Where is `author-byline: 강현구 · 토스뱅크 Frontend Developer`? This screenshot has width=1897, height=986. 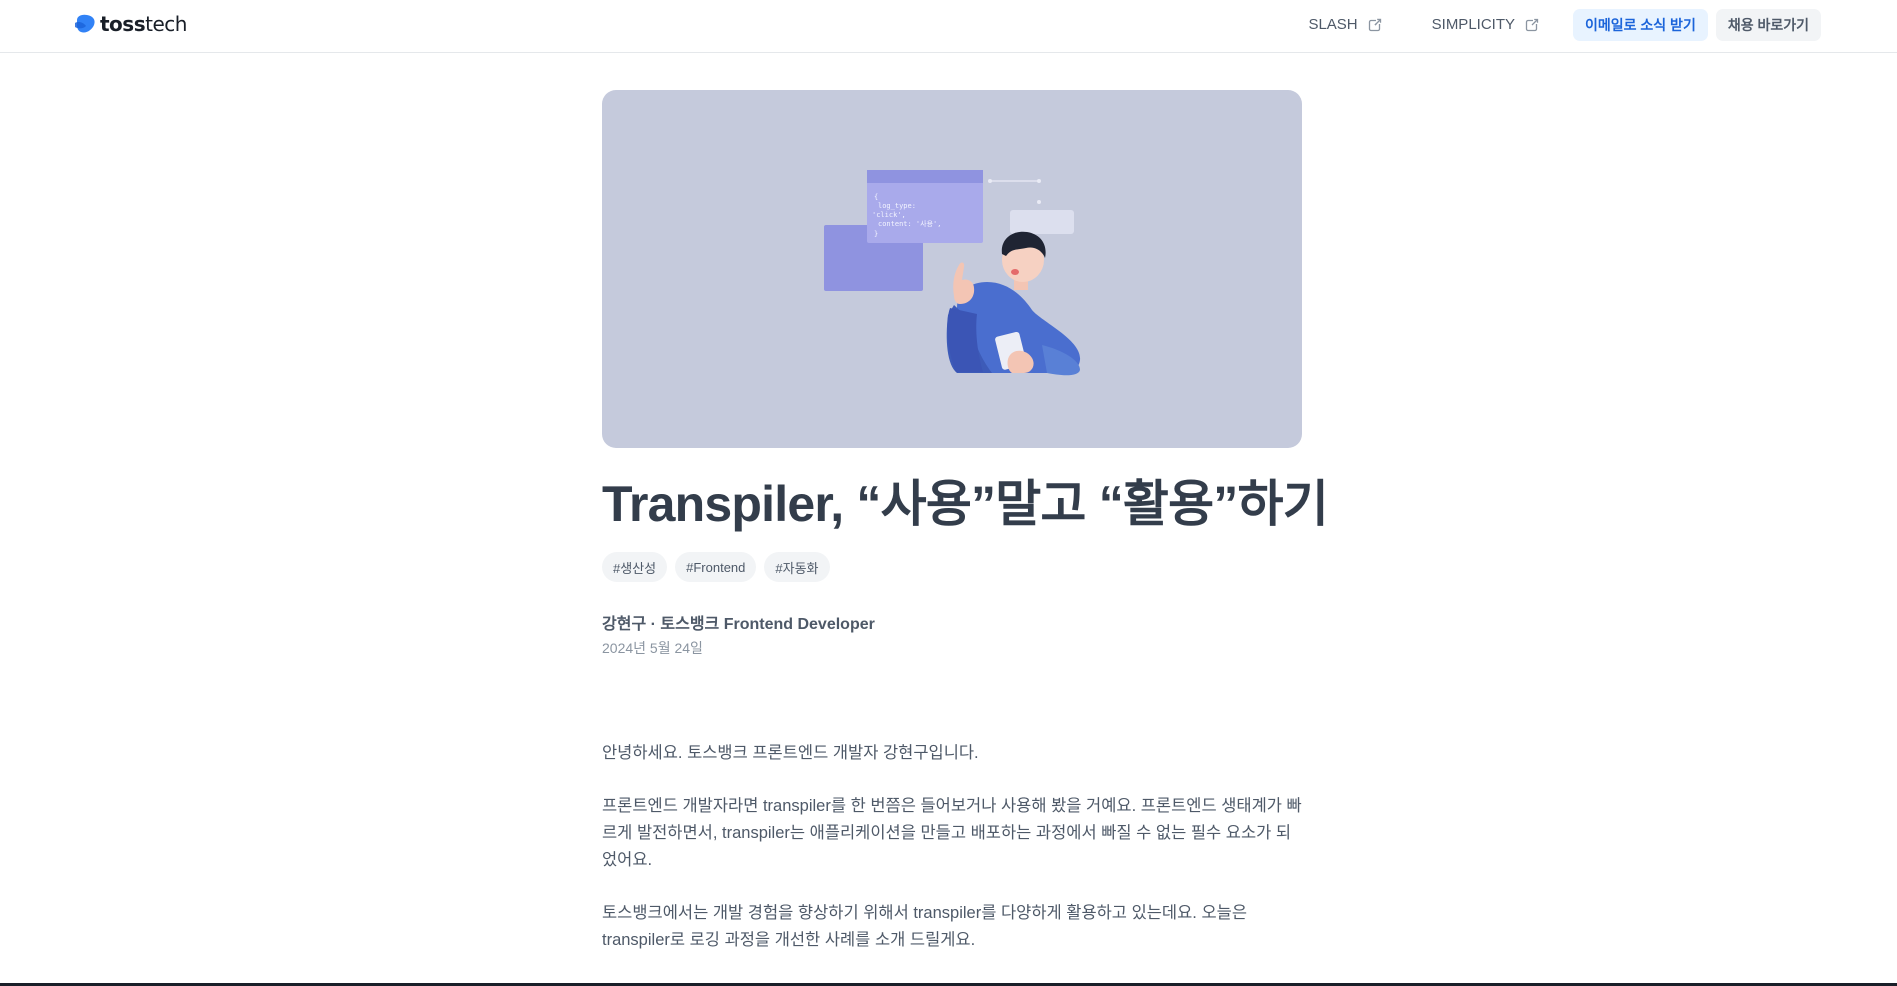
author-byline: 강현구 · 토스뱅크 Frontend Developer is located at coordinates (738, 624).